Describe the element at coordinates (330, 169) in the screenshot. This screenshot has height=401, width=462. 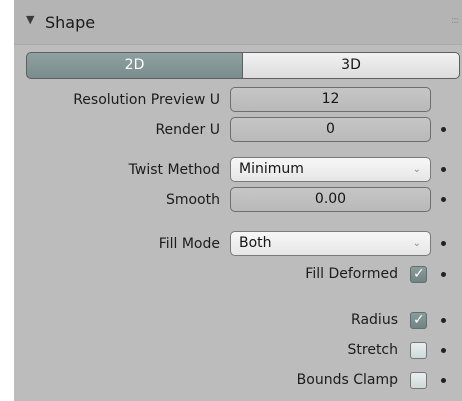
I see `twist-method-dropdown: Minimum ⌄` at that location.